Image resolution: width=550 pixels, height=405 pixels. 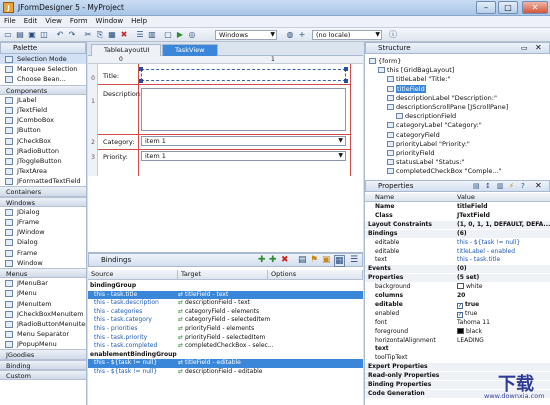 What do you see at coordinates (43, 110) in the screenshot?
I see `palette-item: JTextField` at bounding box center [43, 110].